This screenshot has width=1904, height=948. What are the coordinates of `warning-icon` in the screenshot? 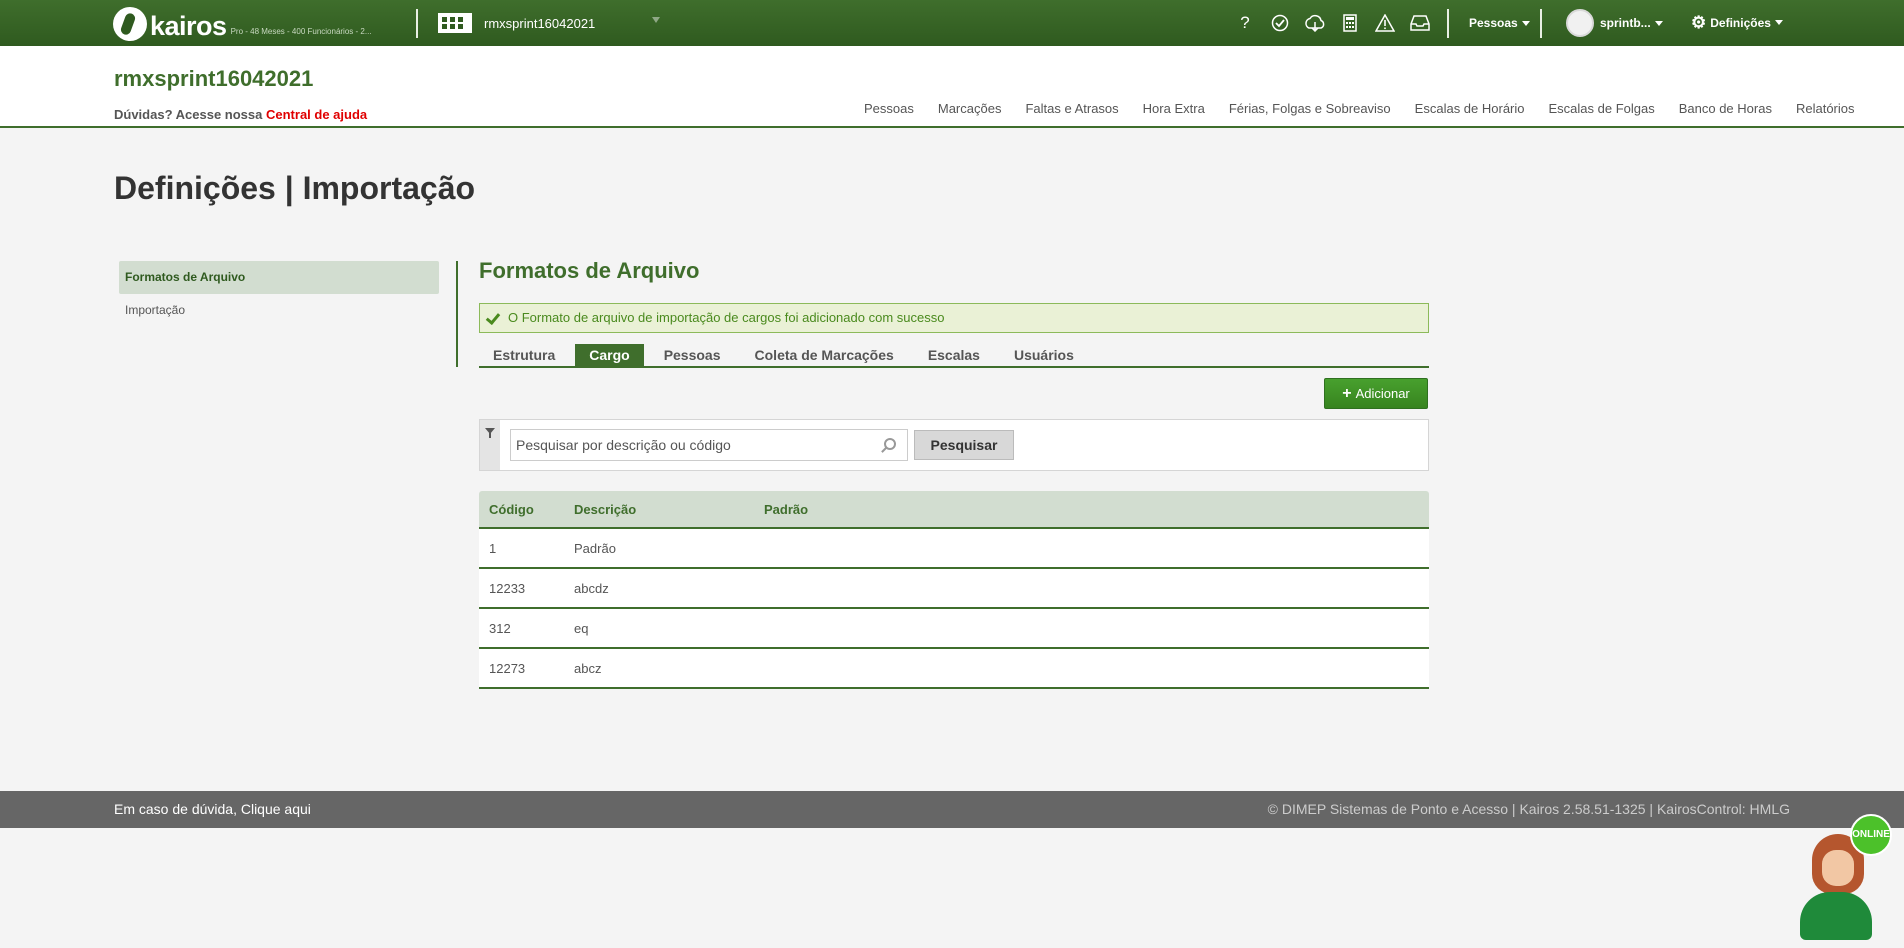 It's located at (1385, 23).